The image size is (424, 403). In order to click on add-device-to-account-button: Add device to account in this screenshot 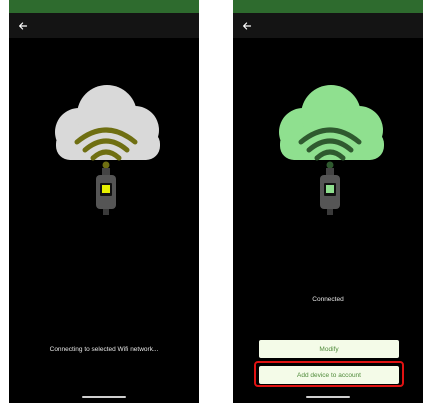, I will do `click(329, 375)`.